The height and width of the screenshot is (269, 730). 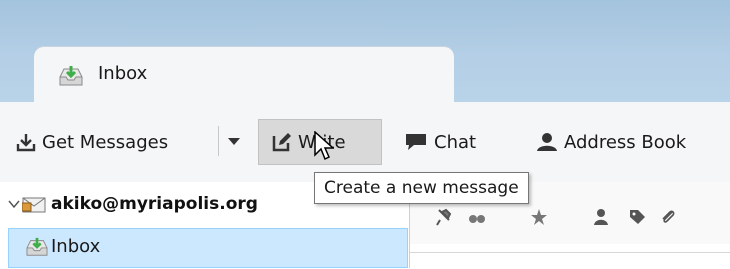 What do you see at coordinates (218, 141) in the screenshot?
I see `toolbar-separator` at bounding box center [218, 141].